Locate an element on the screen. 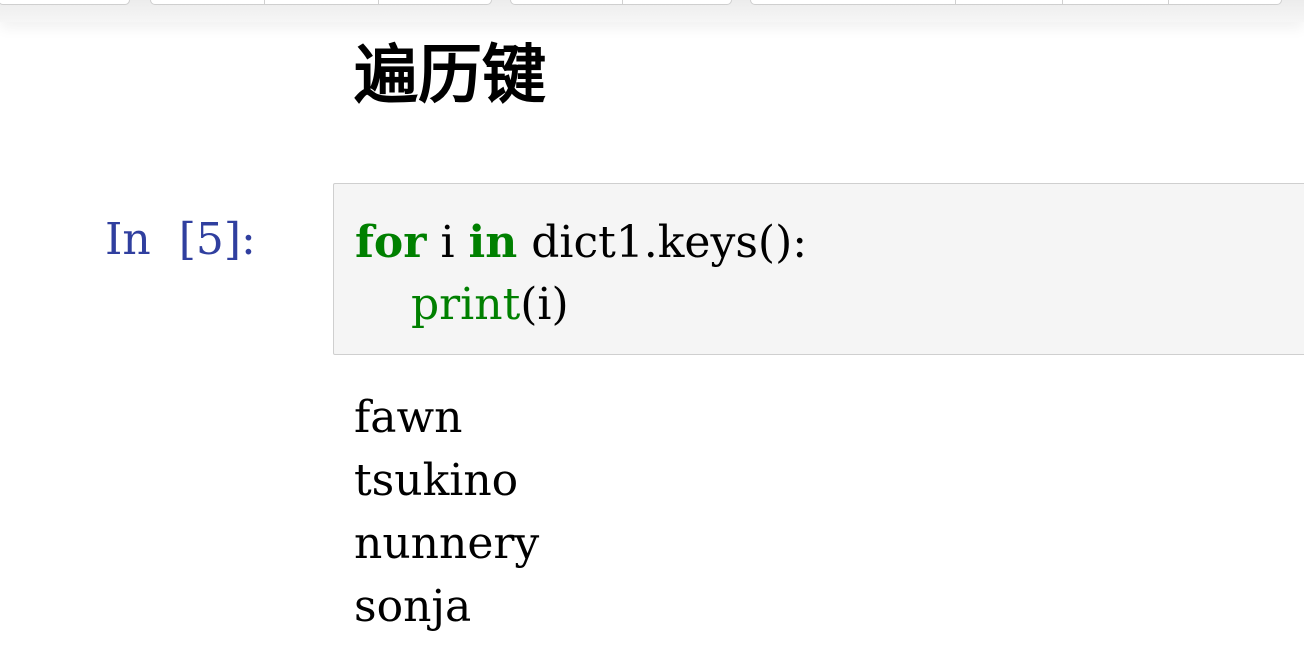 Image resolution: width=1304 pixels, height=669 pixels. code-token: (i) is located at coordinates (544, 304).